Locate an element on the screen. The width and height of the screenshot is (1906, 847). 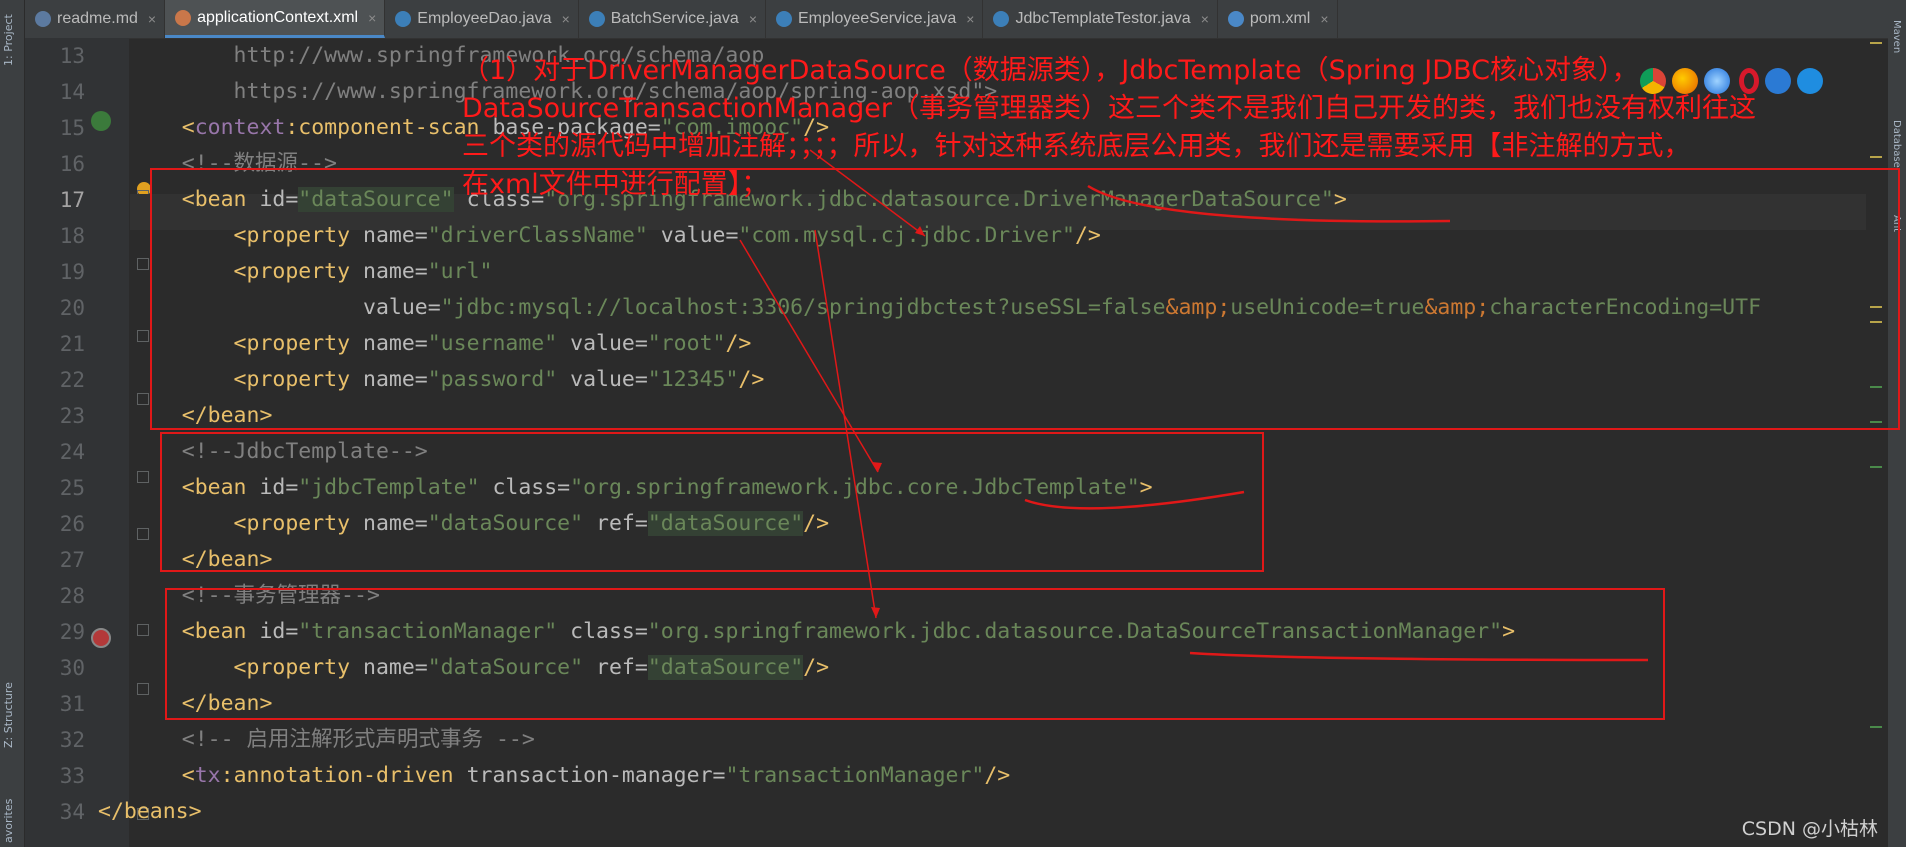
annotation-line-4: 在xml文件中进行配置】； is located at coordinates (615, 184).